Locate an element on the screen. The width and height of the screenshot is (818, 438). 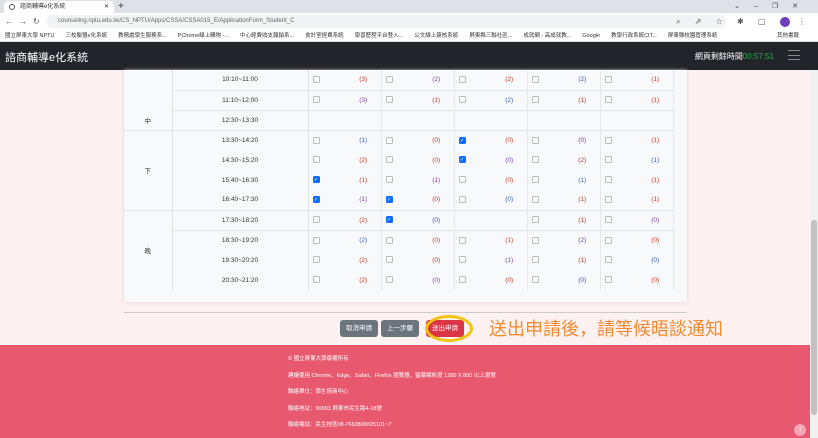
bookmark-item: 屏東縣校園管理系統 is located at coordinates (693, 36).